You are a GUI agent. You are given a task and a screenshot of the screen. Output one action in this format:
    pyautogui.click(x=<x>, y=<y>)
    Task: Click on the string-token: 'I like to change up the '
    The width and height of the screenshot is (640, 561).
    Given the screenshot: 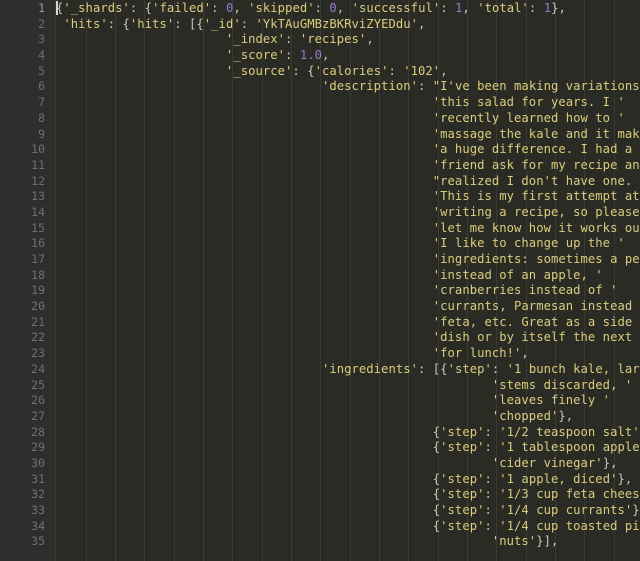 What is the action you would take?
    pyautogui.click(x=528, y=243)
    